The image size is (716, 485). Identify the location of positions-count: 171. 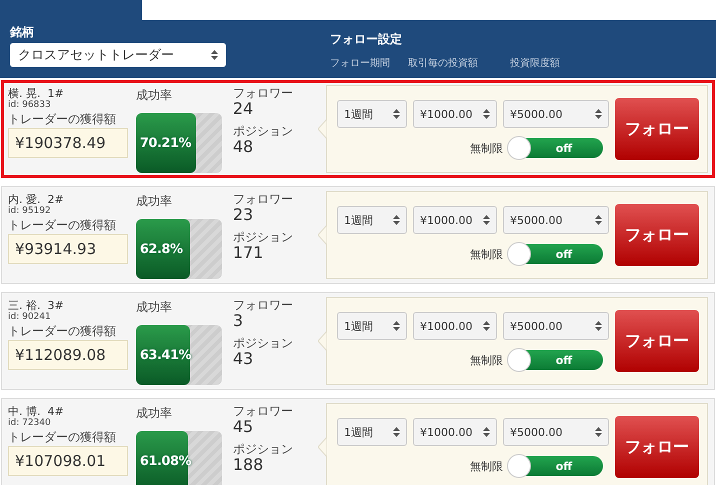
(248, 253).